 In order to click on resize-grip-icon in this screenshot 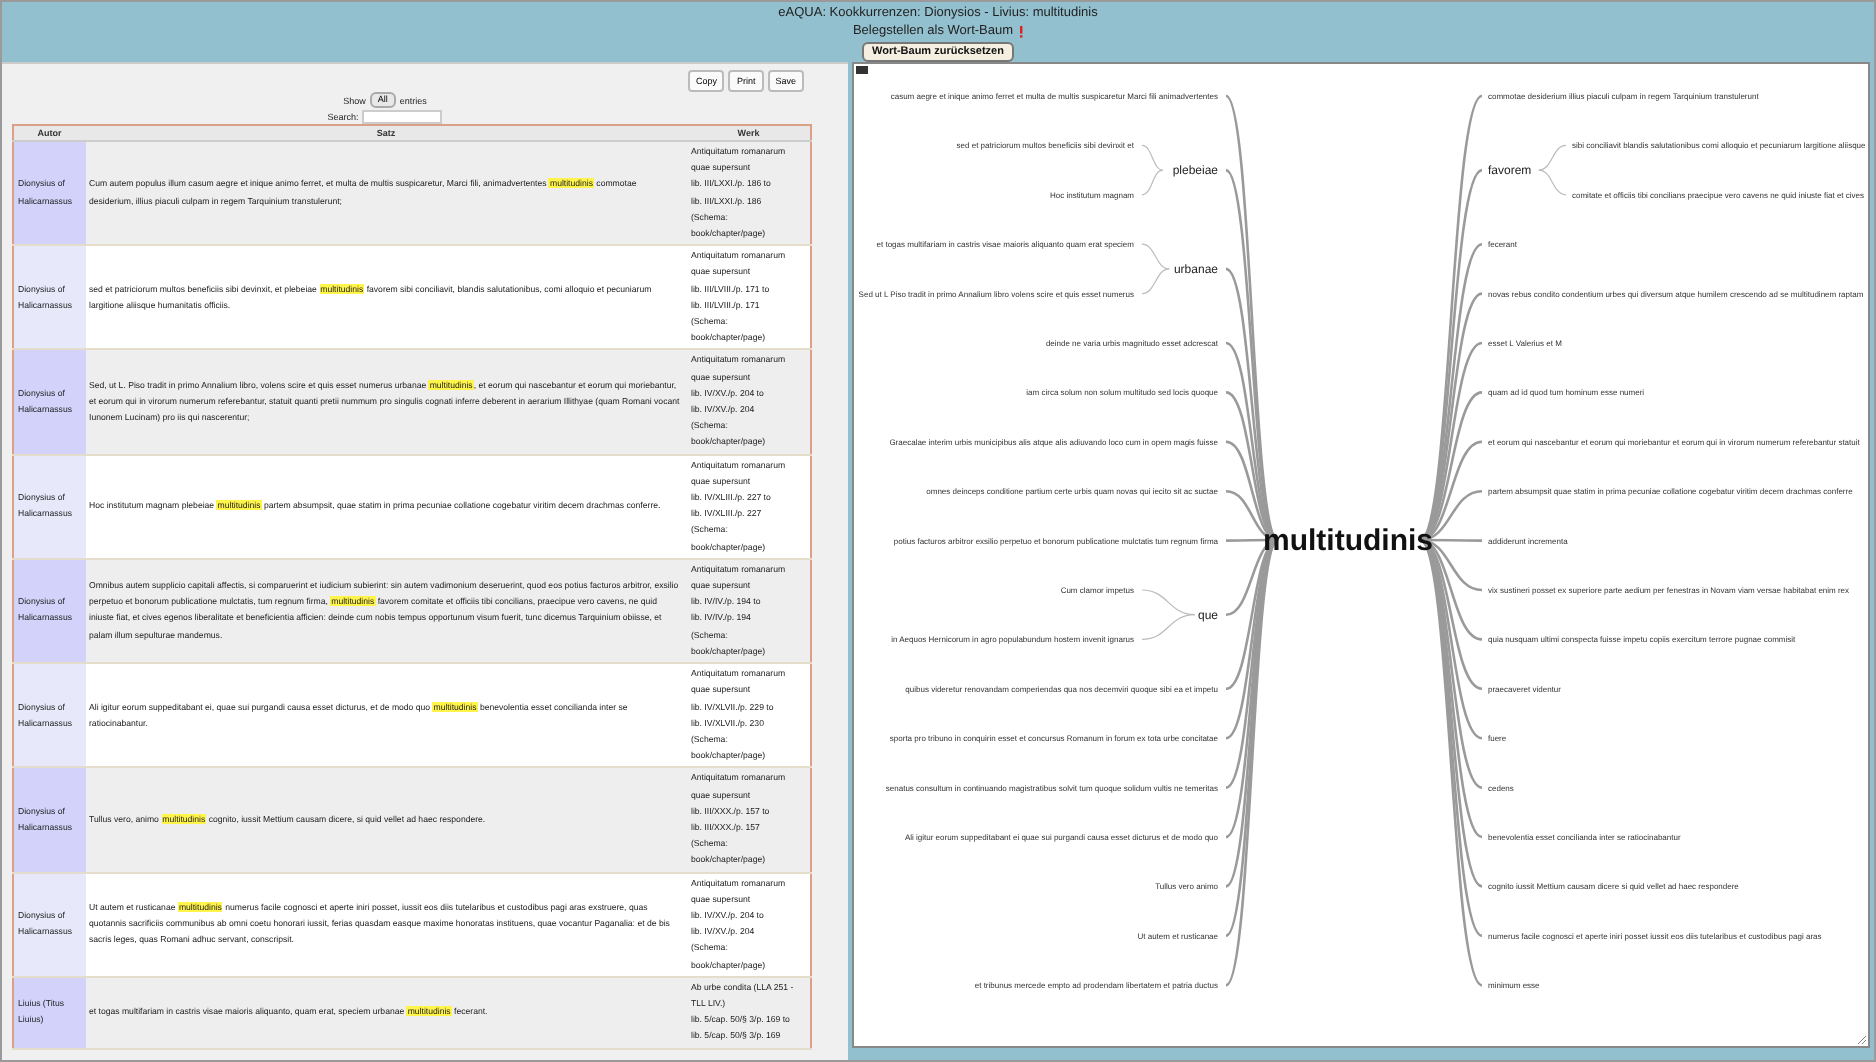, I will do `click(1862, 1040)`.